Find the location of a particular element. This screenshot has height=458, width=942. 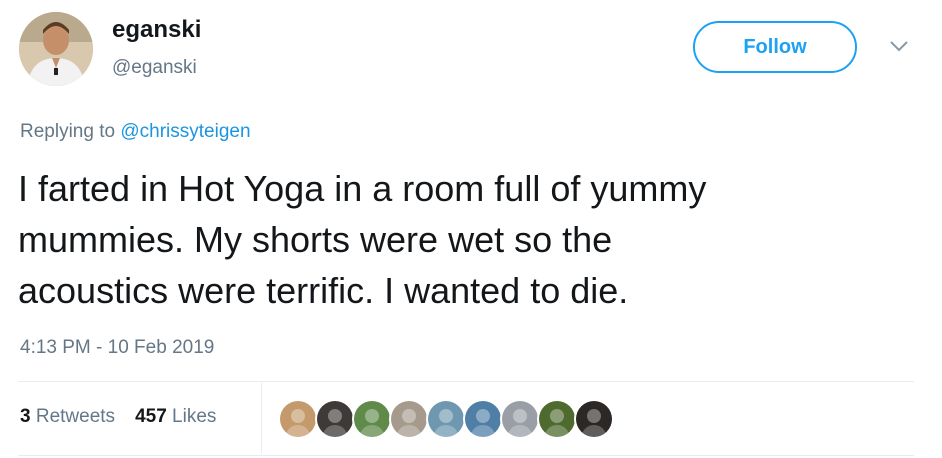

chevron-down-icon is located at coordinates (899, 46).